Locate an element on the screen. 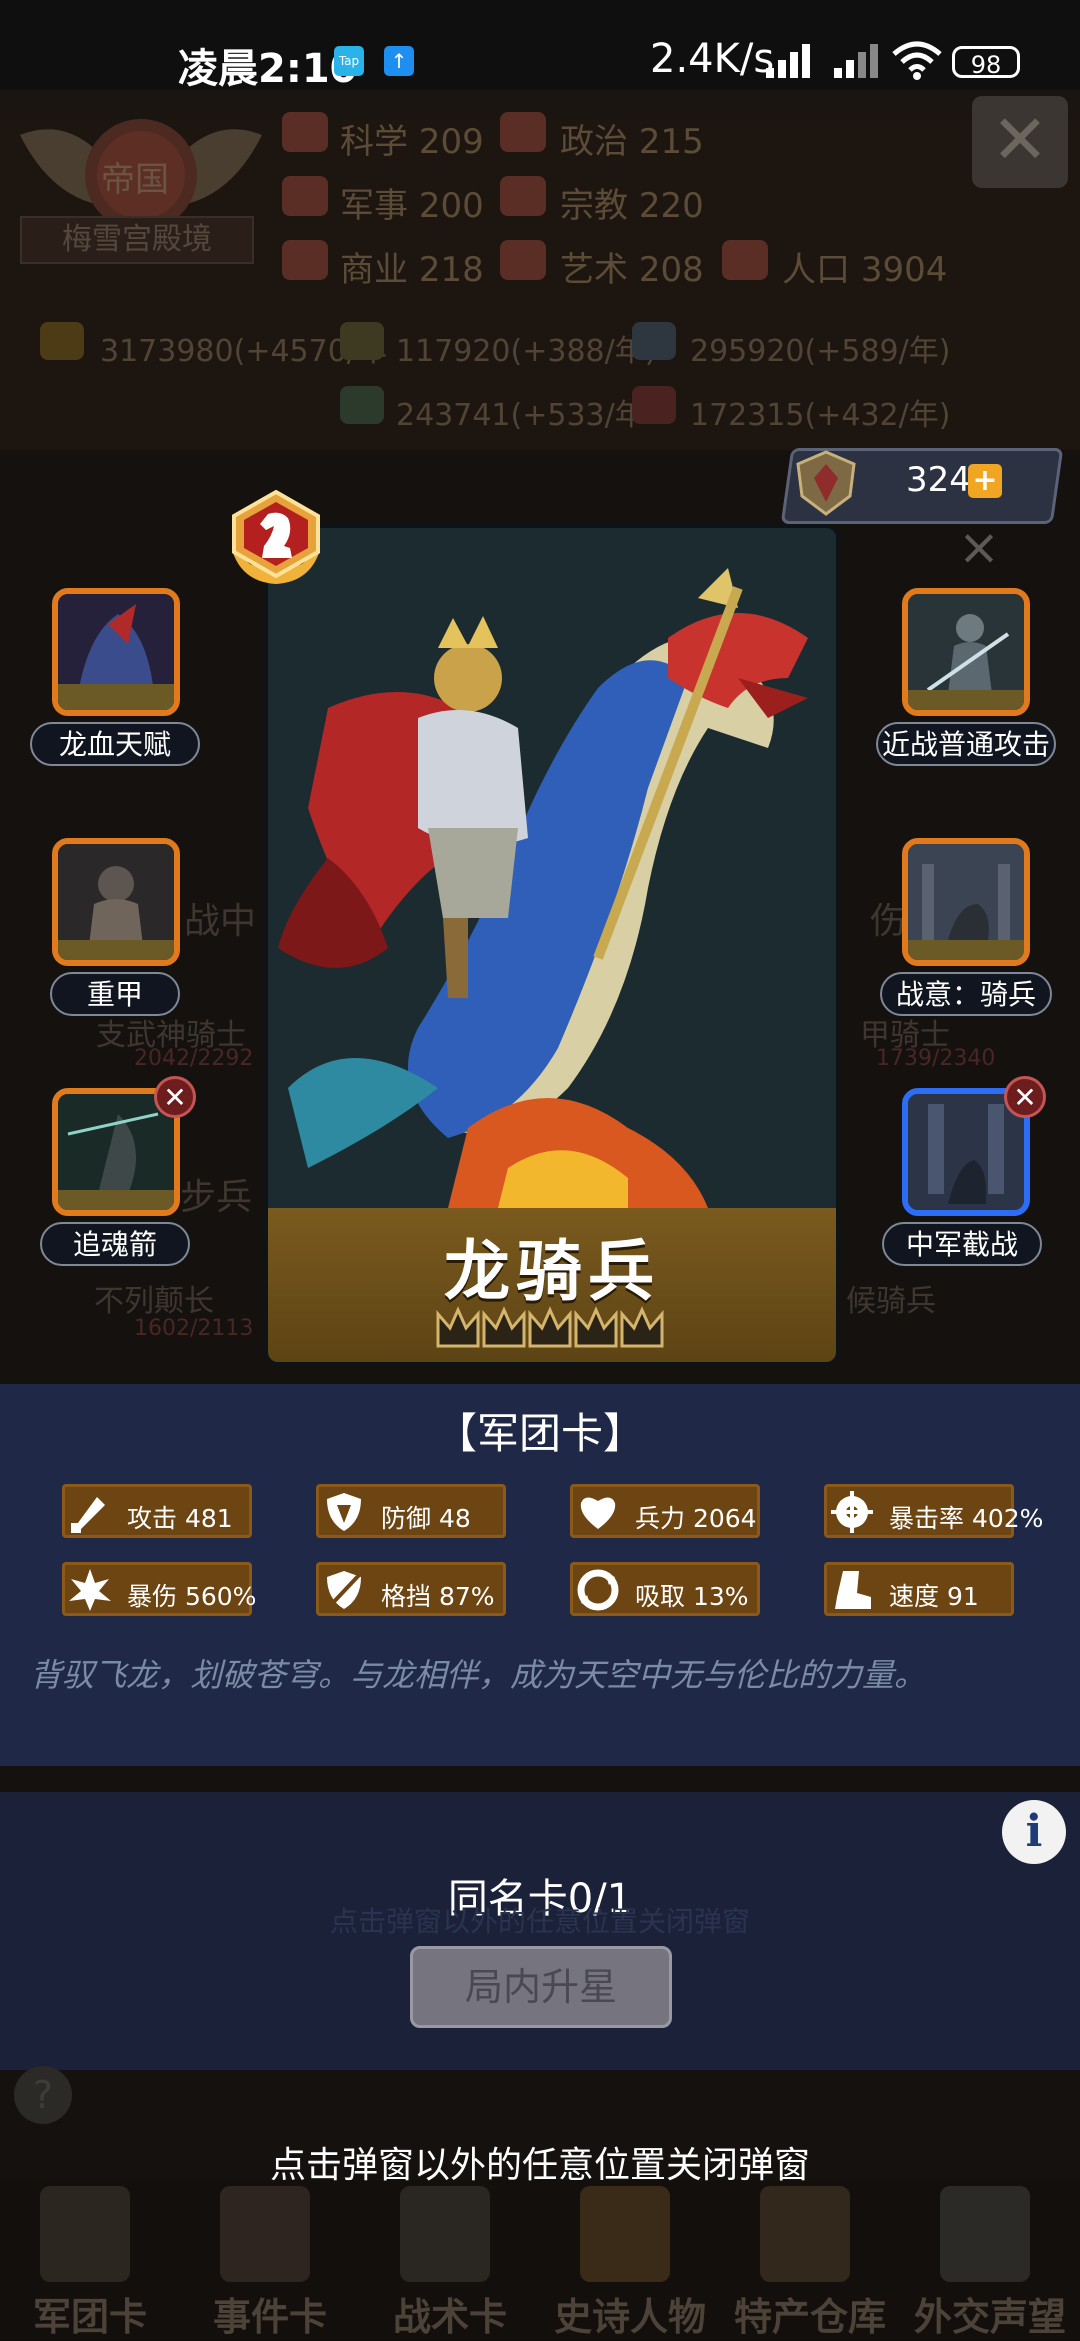 The image size is (1080, 2341). stat-politics: 政治 215 is located at coordinates (632, 142).